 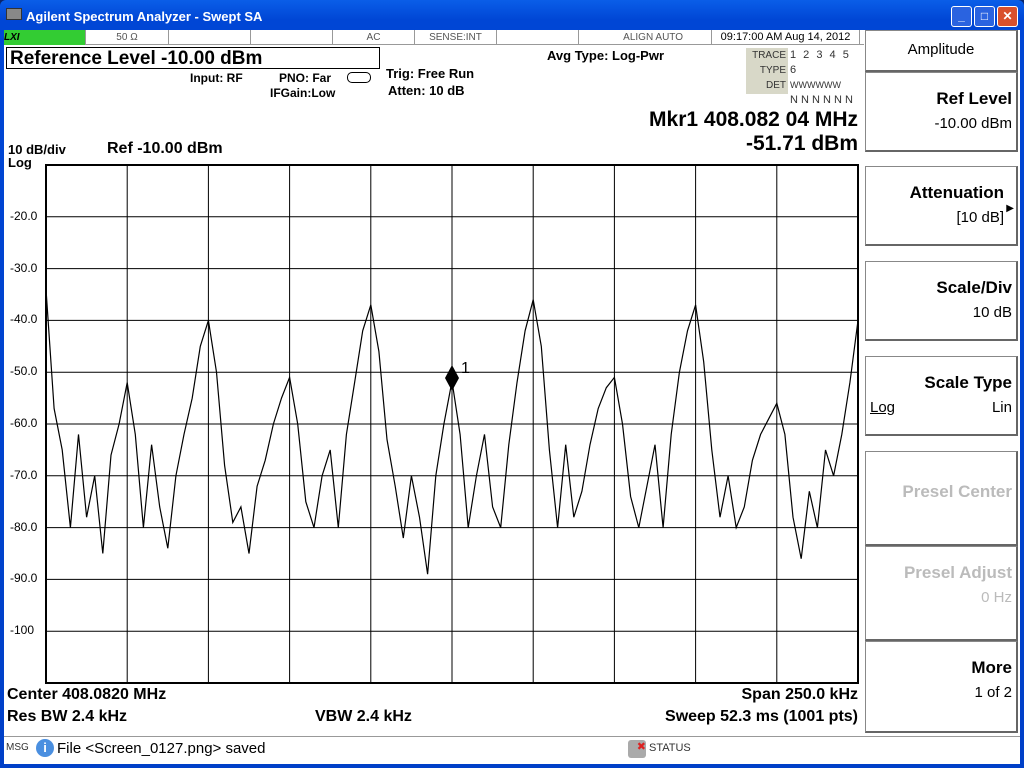 I want to click on y-tick-label: -90.0, so click(x=24, y=578).